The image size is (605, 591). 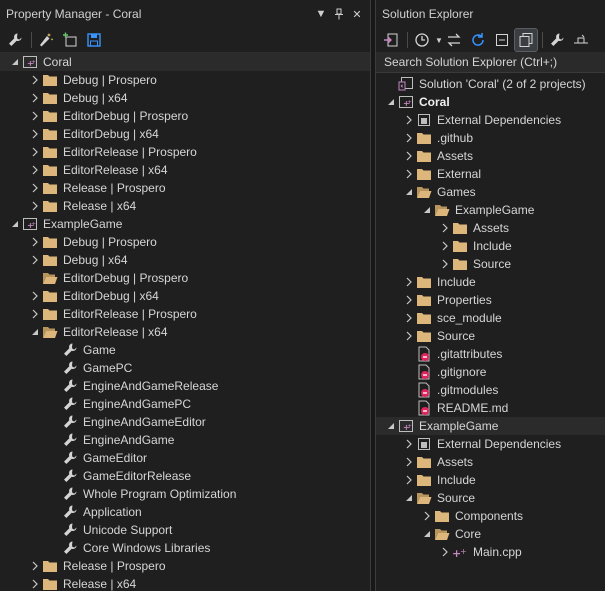 What do you see at coordinates (478, 40) in the screenshot?
I see `refresh-icon` at bounding box center [478, 40].